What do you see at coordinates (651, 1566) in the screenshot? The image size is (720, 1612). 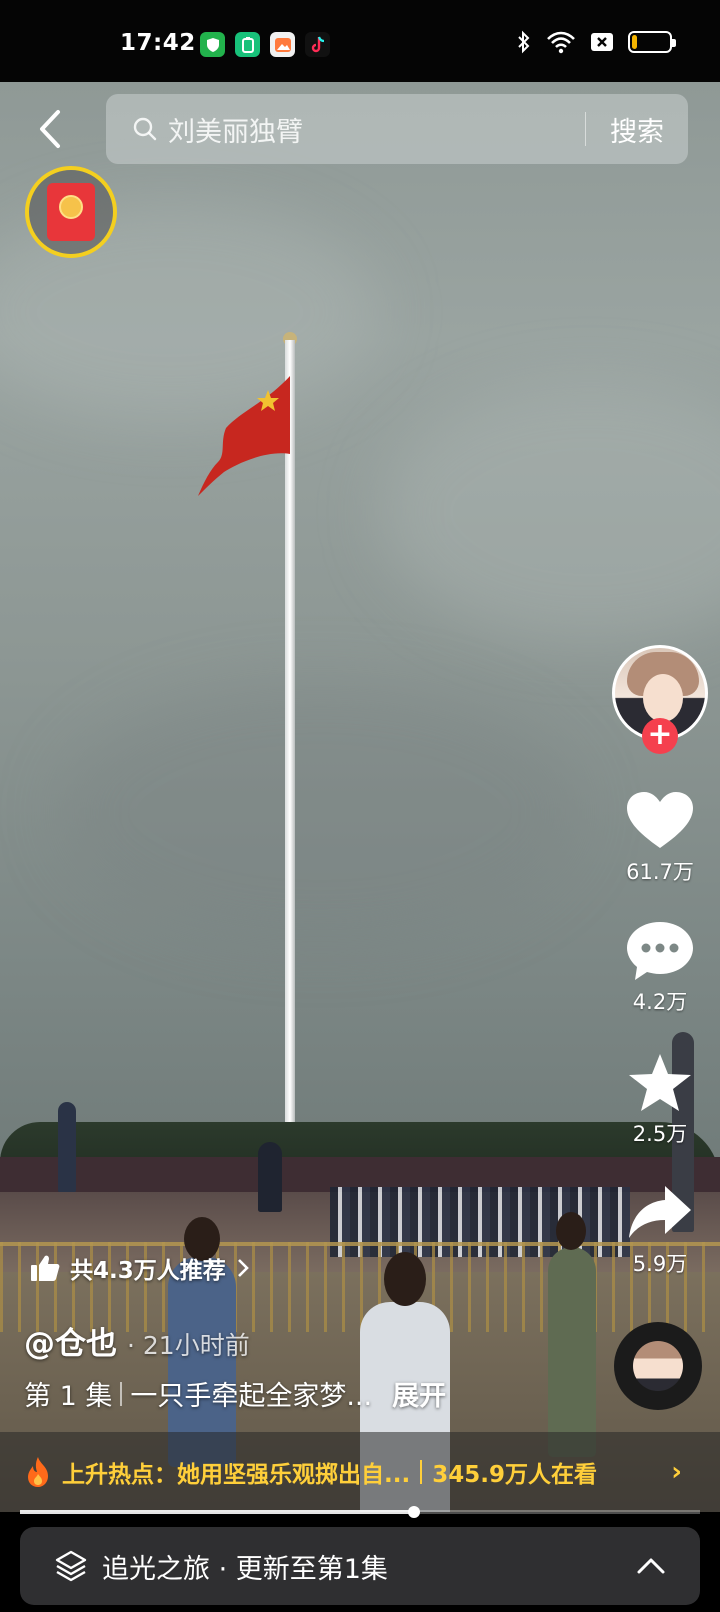 I see `chevron-up-icon` at bounding box center [651, 1566].